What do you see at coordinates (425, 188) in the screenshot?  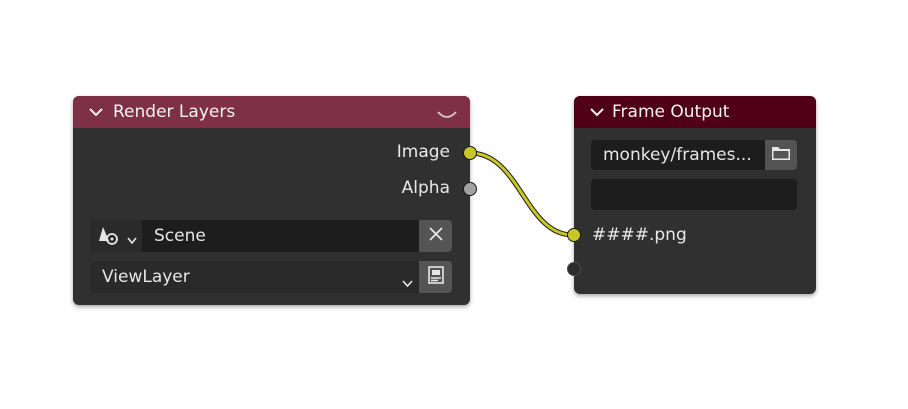 I see `output-label-alpha: Alpha` at bounding box center [425, 188].